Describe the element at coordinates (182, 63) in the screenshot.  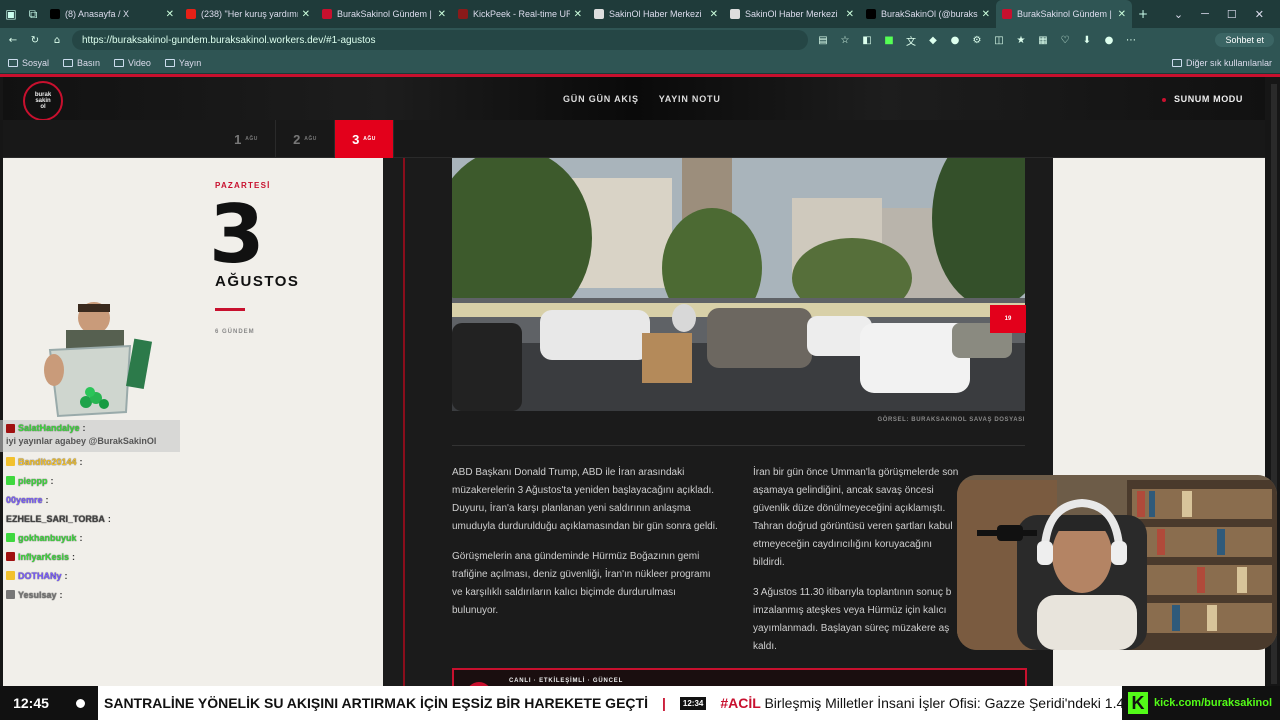
I see `bookmark-folder-yayin: Yayın` at that location.